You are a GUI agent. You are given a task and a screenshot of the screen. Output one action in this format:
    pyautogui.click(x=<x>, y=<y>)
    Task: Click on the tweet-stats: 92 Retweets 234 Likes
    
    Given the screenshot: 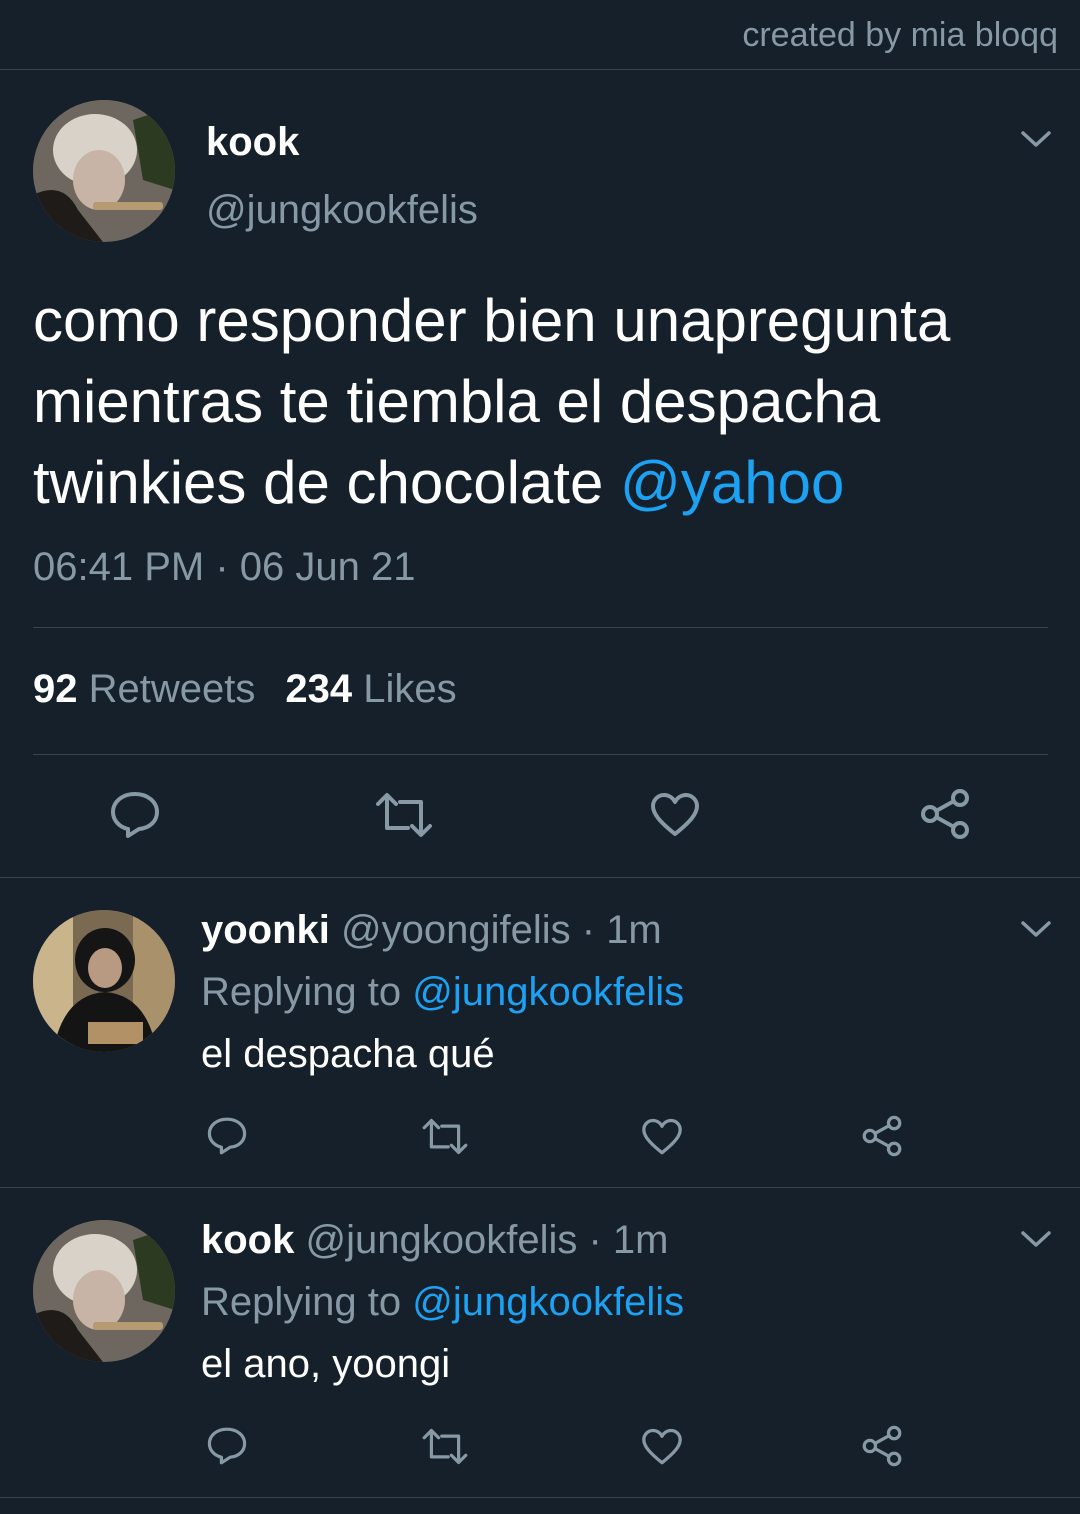 What is the action you would take?
    pyautogui.click(x=245, y=689)
    